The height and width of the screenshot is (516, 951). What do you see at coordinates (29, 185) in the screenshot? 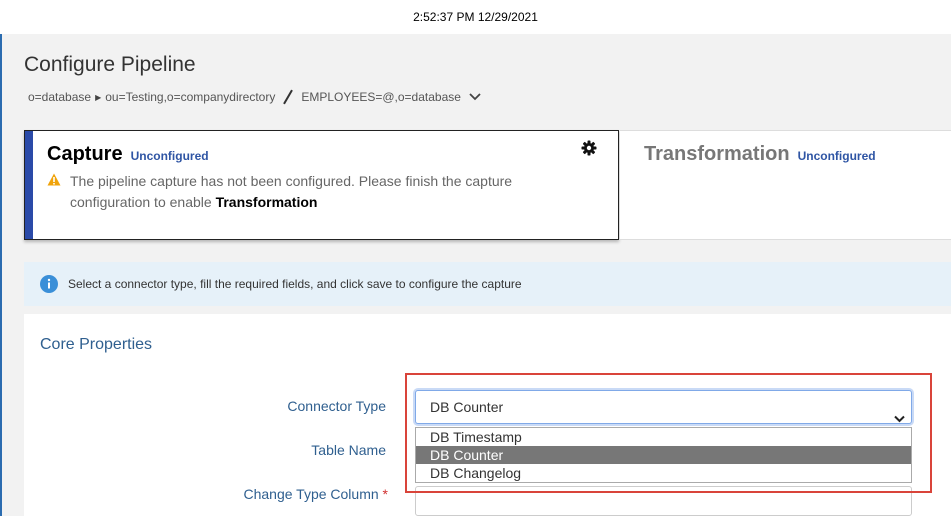
I see `active-card-bar` at bounding box center [29, 185].